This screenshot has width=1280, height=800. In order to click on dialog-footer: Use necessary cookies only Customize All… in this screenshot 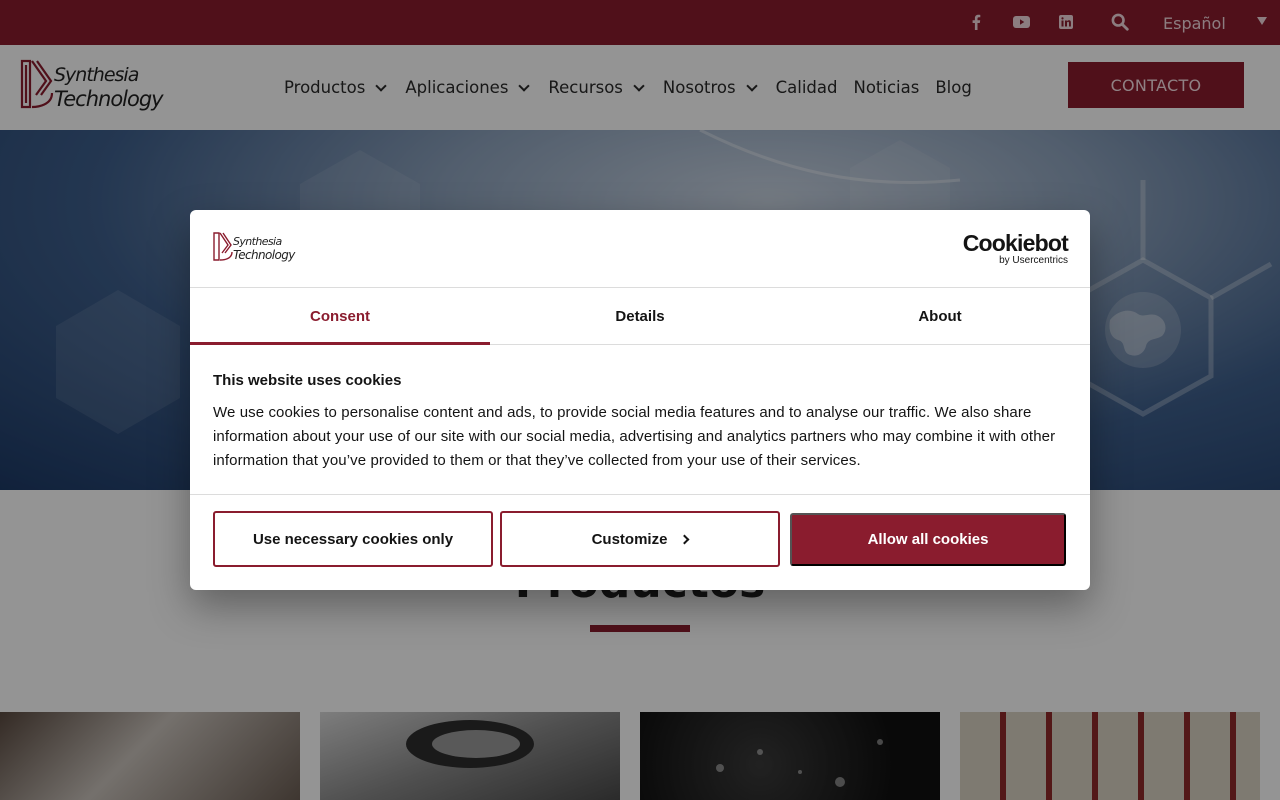, I will do `click(640, 542)`.